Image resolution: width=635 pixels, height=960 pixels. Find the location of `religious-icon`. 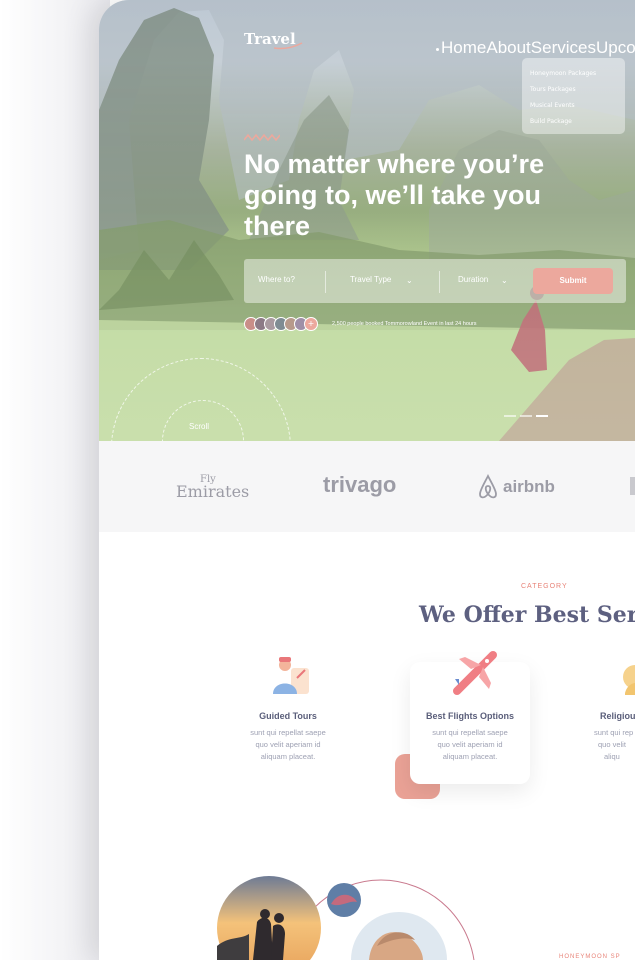

religious-icon is located at coordinates (629, 680).